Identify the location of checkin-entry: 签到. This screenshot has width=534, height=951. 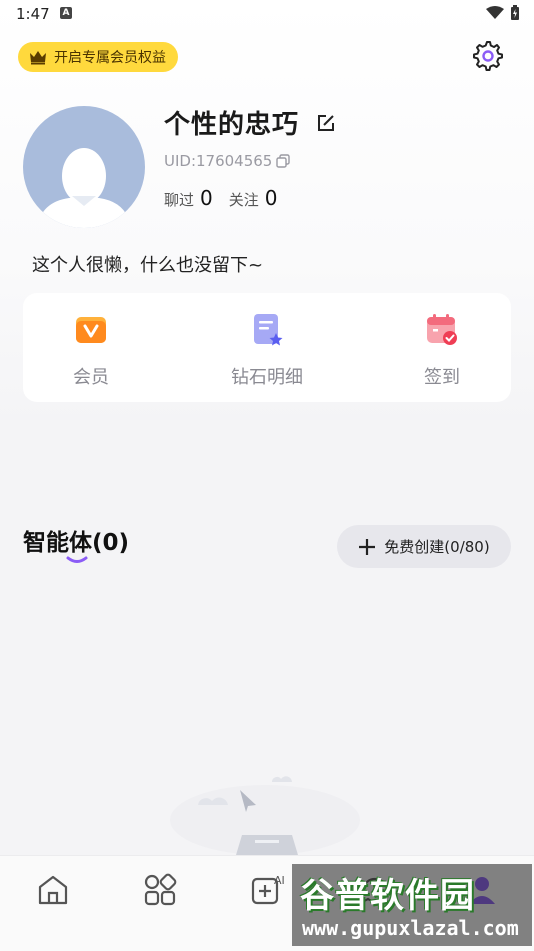
(442, 350).